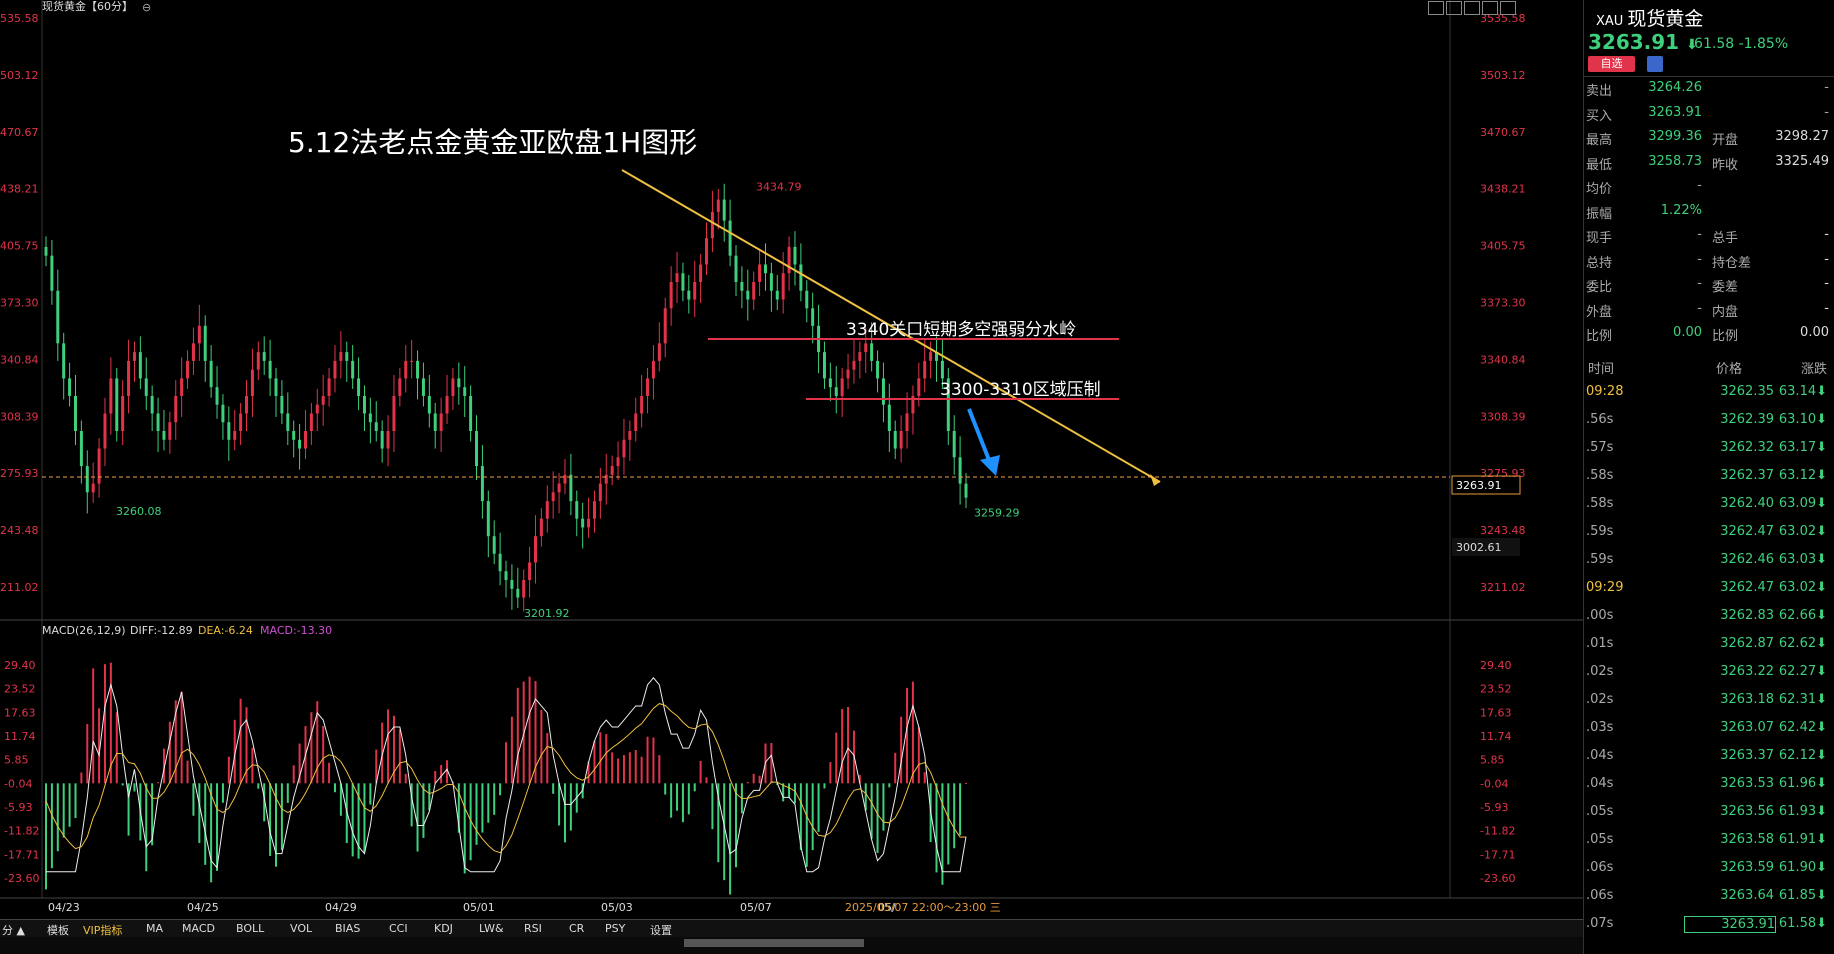 This screenshot has width=1834, height=954. I want to click on y-tick-label: 470.67, so click(19, 132).